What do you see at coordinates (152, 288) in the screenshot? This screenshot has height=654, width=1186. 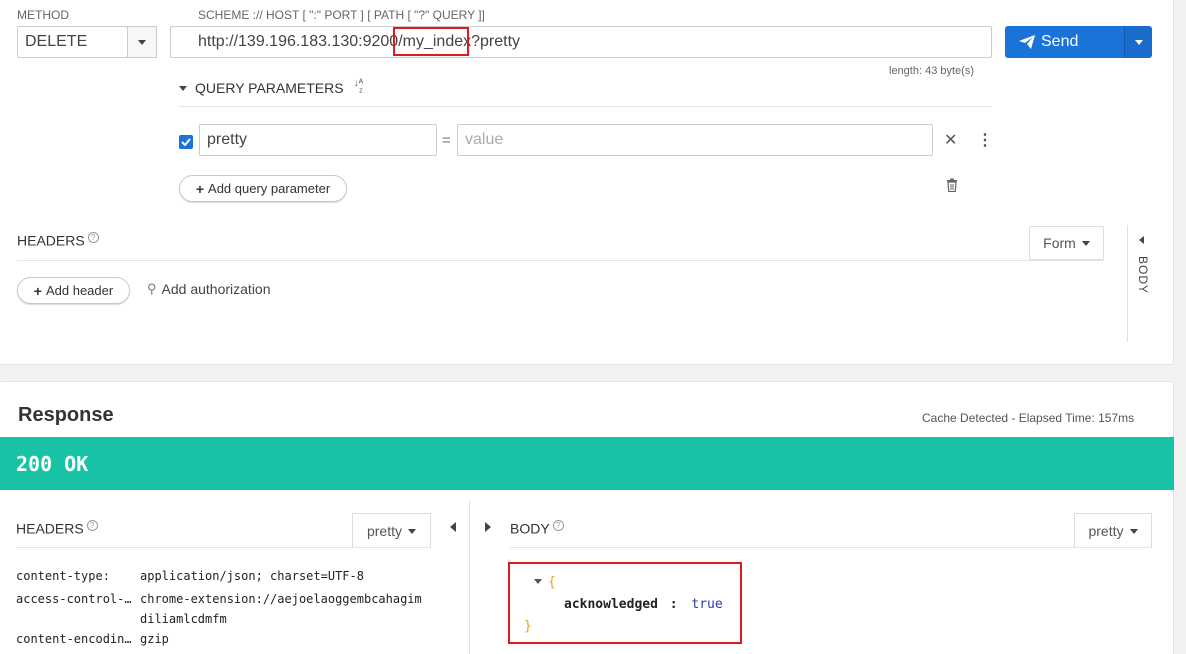 I see `key-icon: ⚲` at bounding box center [152, 288].